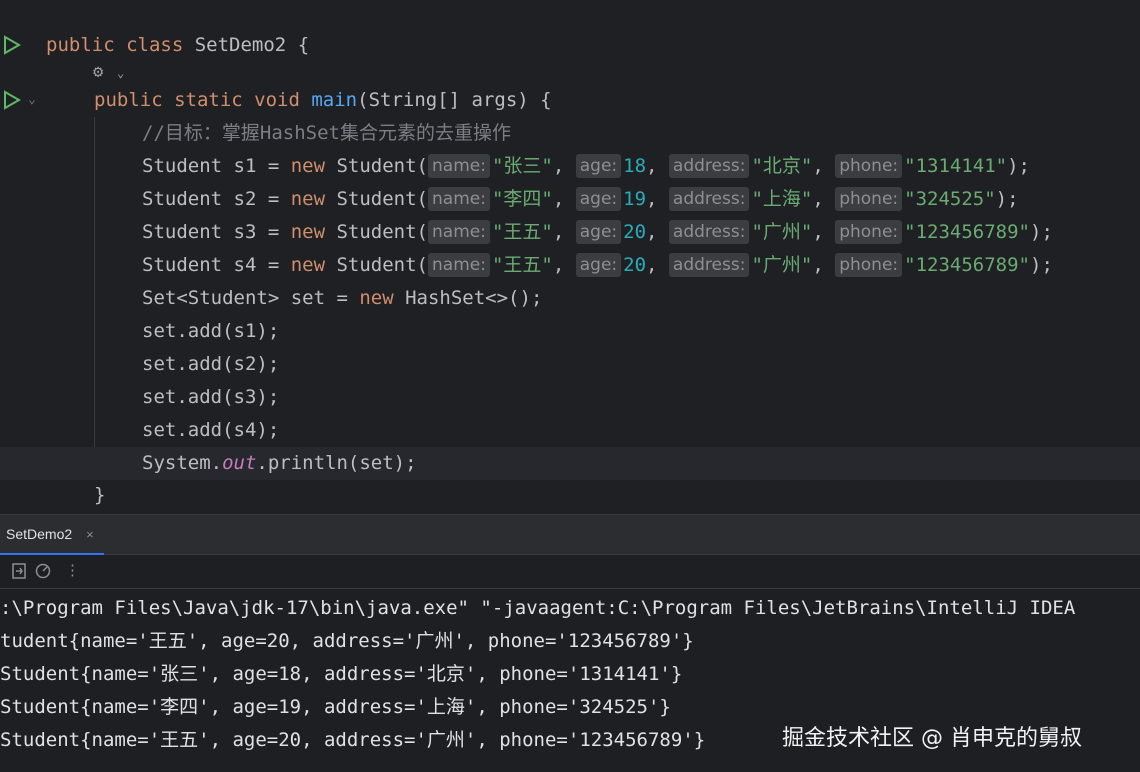 The height and width of the screenshot is (772, 1140). What do you see at coordinates (570, 45) in the screenshot?
I see `code-line-class: public class SetDemo2 {` at bounding box center [570, 45].